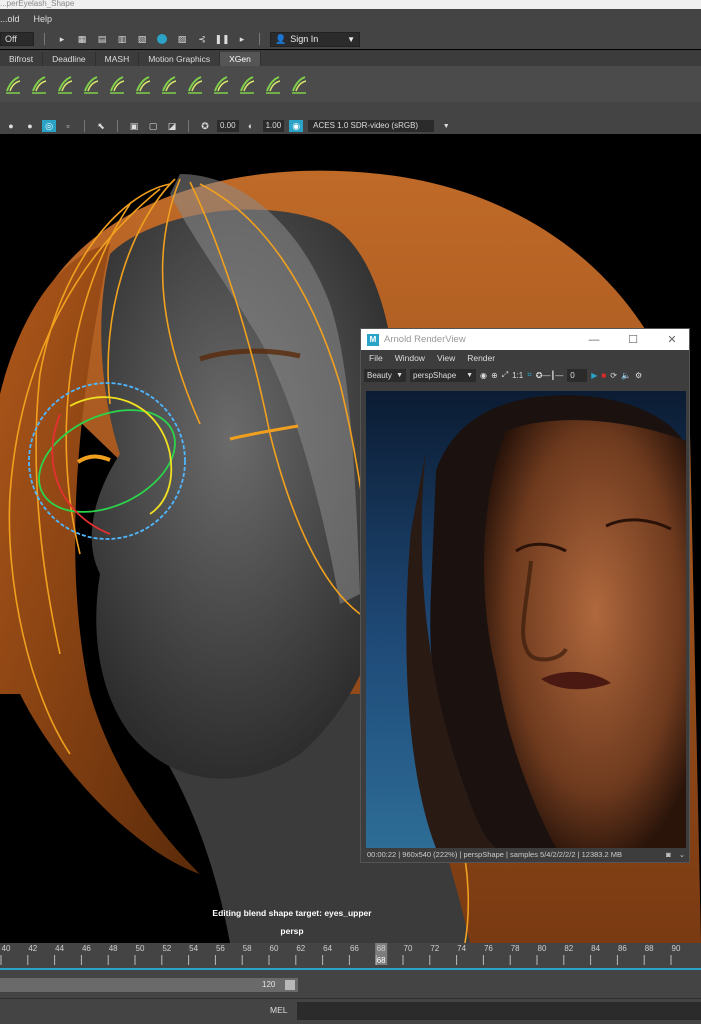 This screenshot has width=701, height=1024. I want to click on aov-dropdown: Beauty ▼, so click(385, 375).